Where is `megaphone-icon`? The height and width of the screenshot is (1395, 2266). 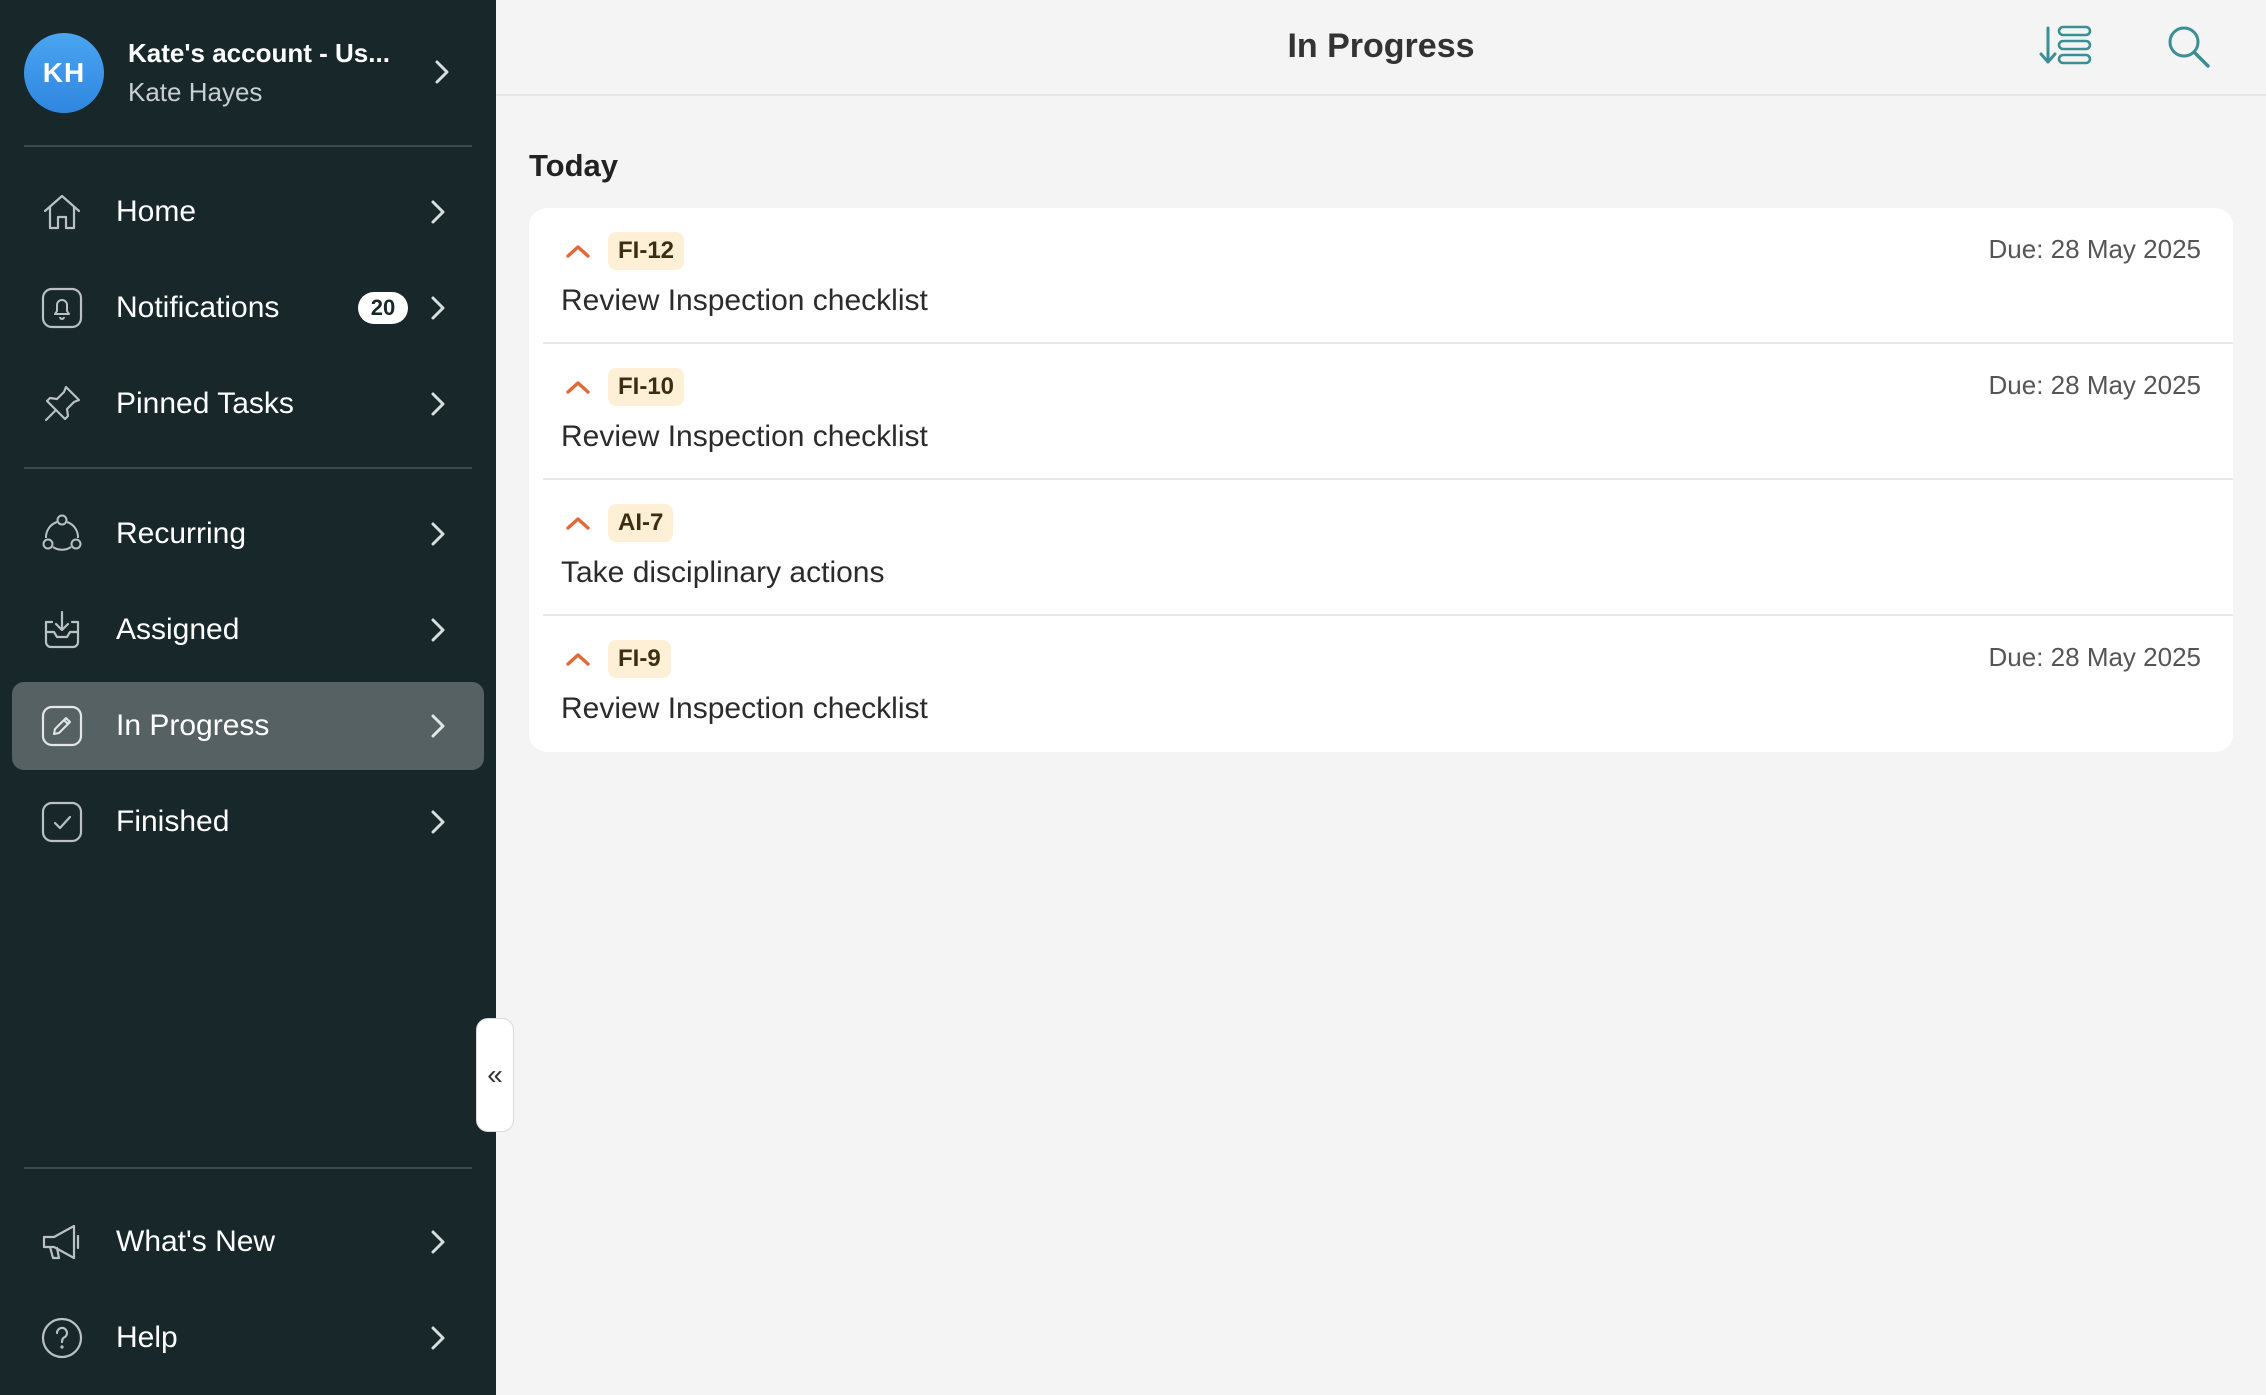
megaphone-icon is located at coordinates (62, 1242).